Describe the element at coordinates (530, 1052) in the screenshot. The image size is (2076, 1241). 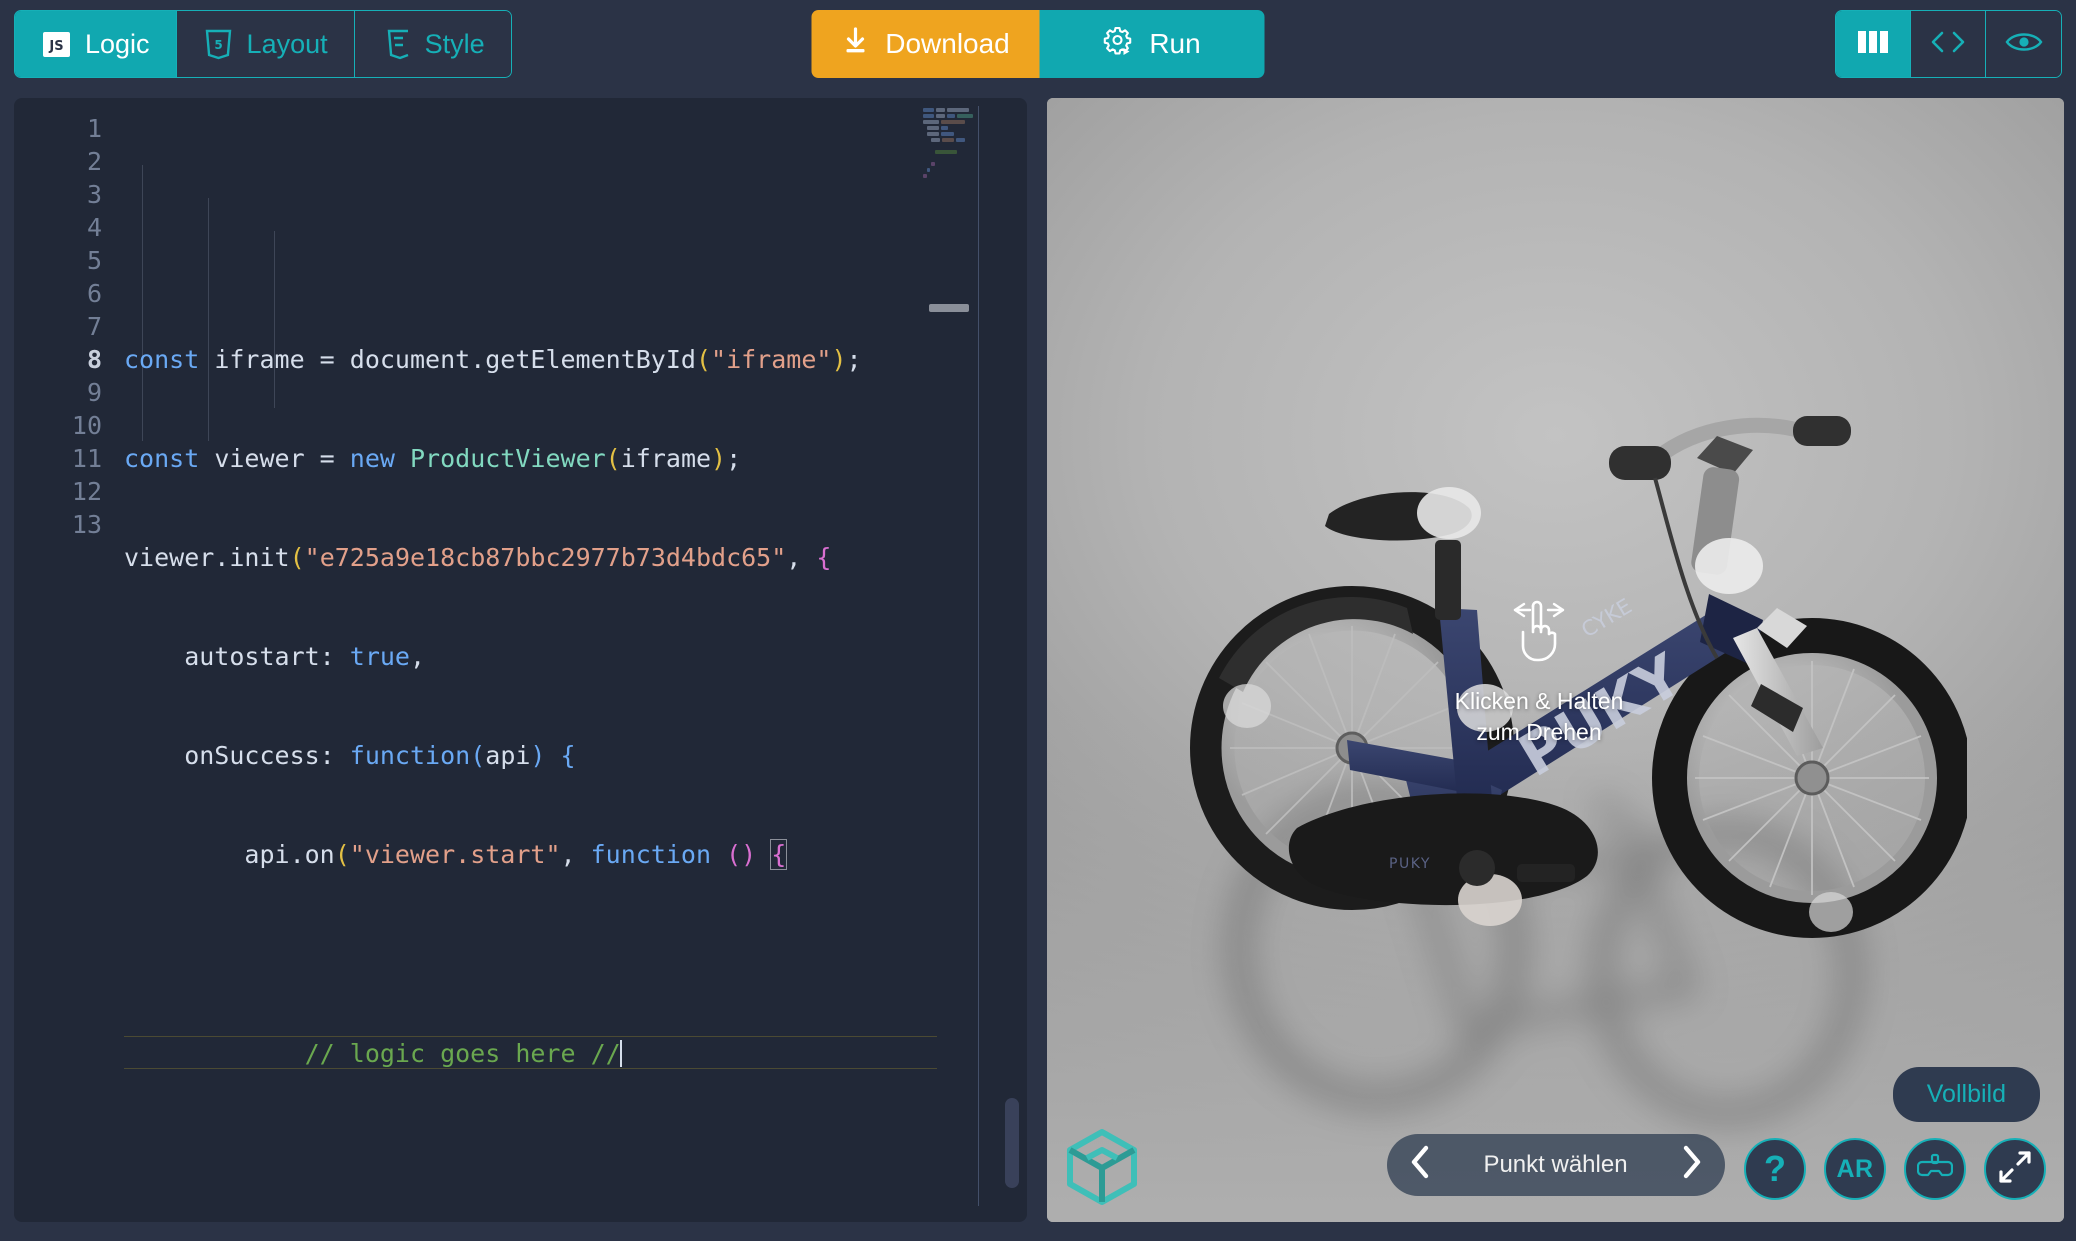
I see `code-line-active: // logic goes here //` at that location.